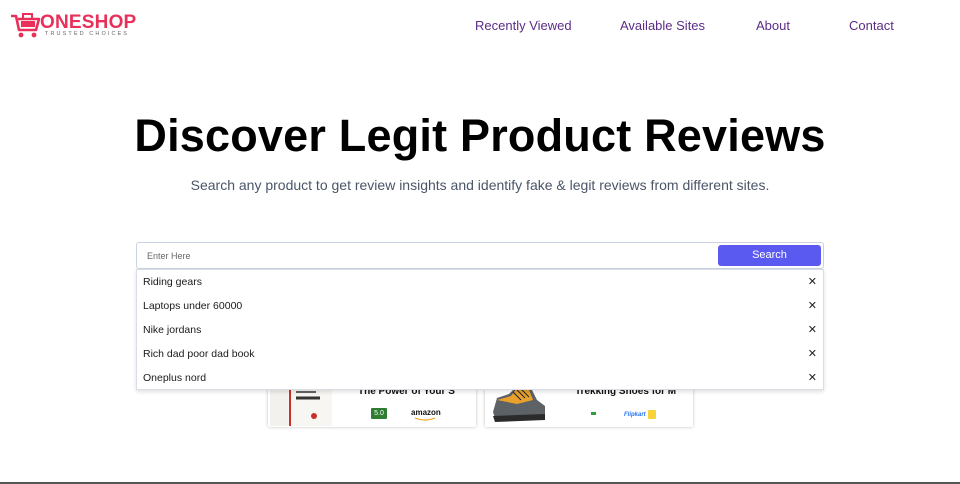 Image resolution: width=960 pixels, height=484 pixels. I want to click on brand-tagline: TRUSTED CHOICES, so click(87, 34).